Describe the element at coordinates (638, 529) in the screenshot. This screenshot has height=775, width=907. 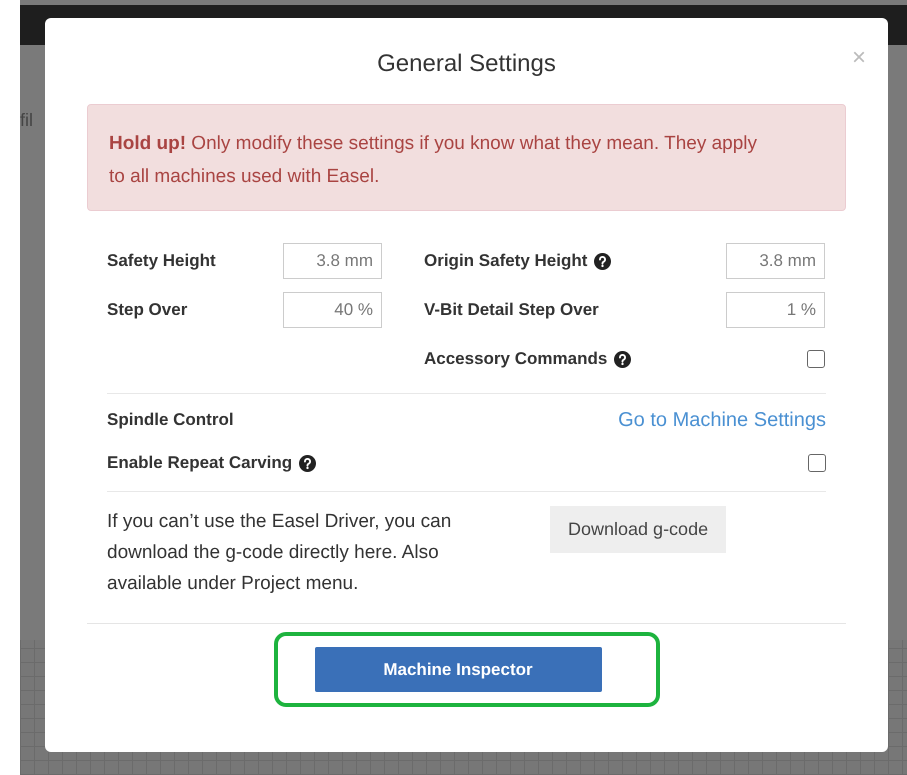
I see `download-button: Download g-code` at that location.